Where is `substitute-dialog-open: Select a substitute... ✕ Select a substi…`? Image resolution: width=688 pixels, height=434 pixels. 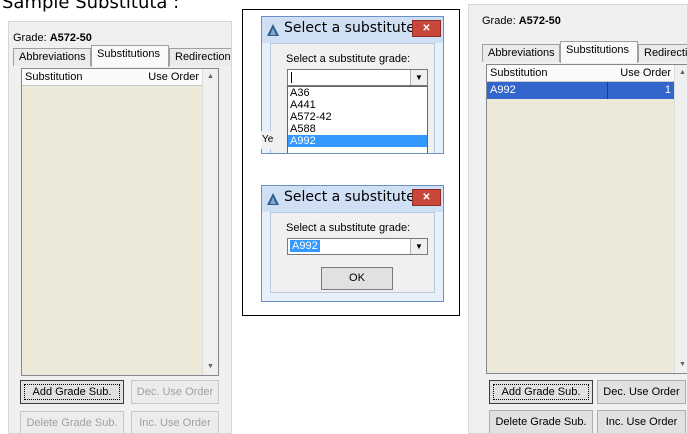 substitute-dialog-open: Select a substitute... ✕ Select a substi… is located at coordinates (352, 85).